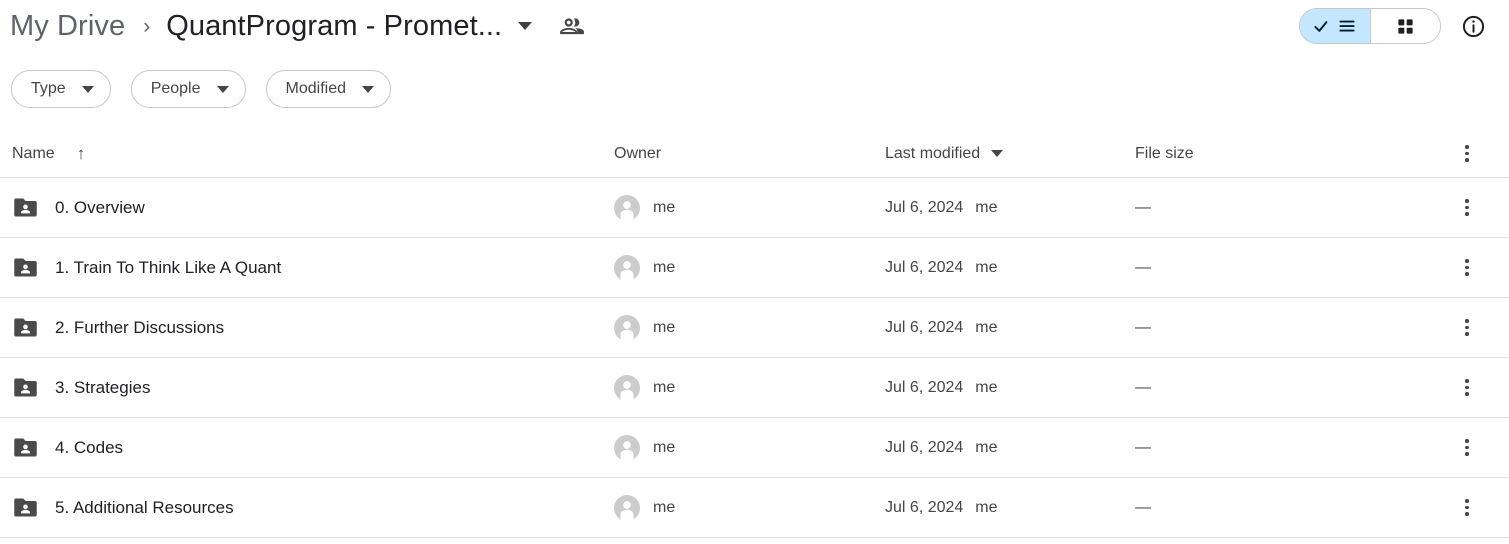  I want to click on filter-chip-modified: Modified, so click(328, 89).